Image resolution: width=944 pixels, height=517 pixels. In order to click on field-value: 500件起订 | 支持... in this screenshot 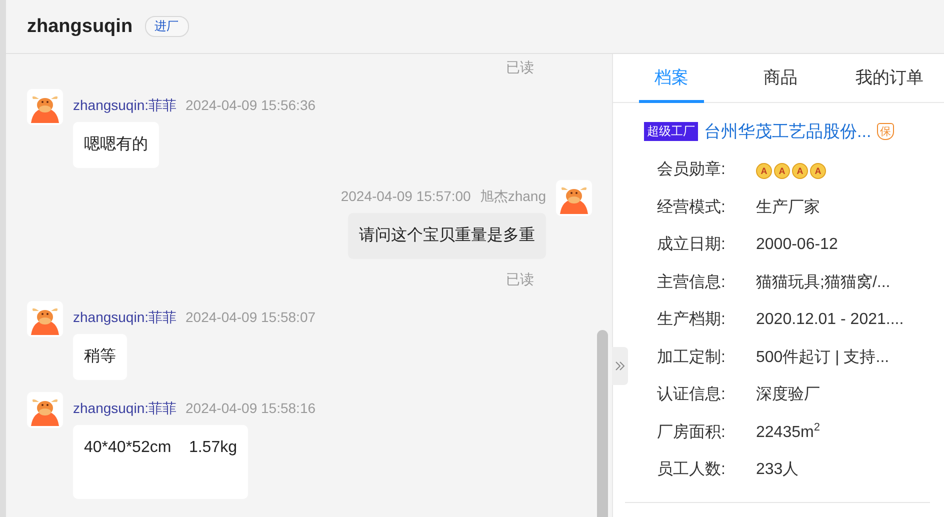, I will do `click(823, 358)`.